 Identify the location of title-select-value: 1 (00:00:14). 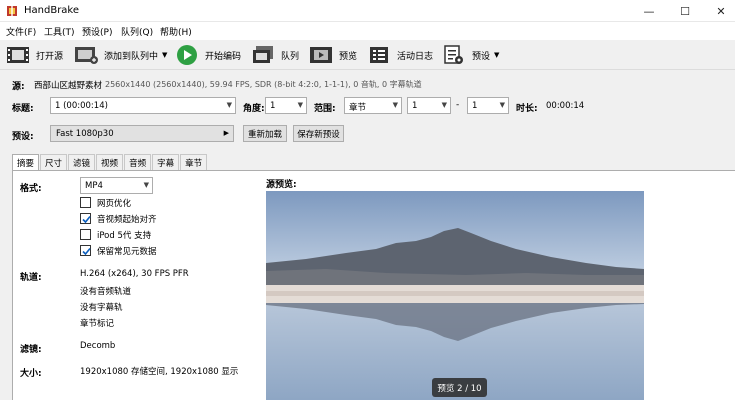
(81, 106).